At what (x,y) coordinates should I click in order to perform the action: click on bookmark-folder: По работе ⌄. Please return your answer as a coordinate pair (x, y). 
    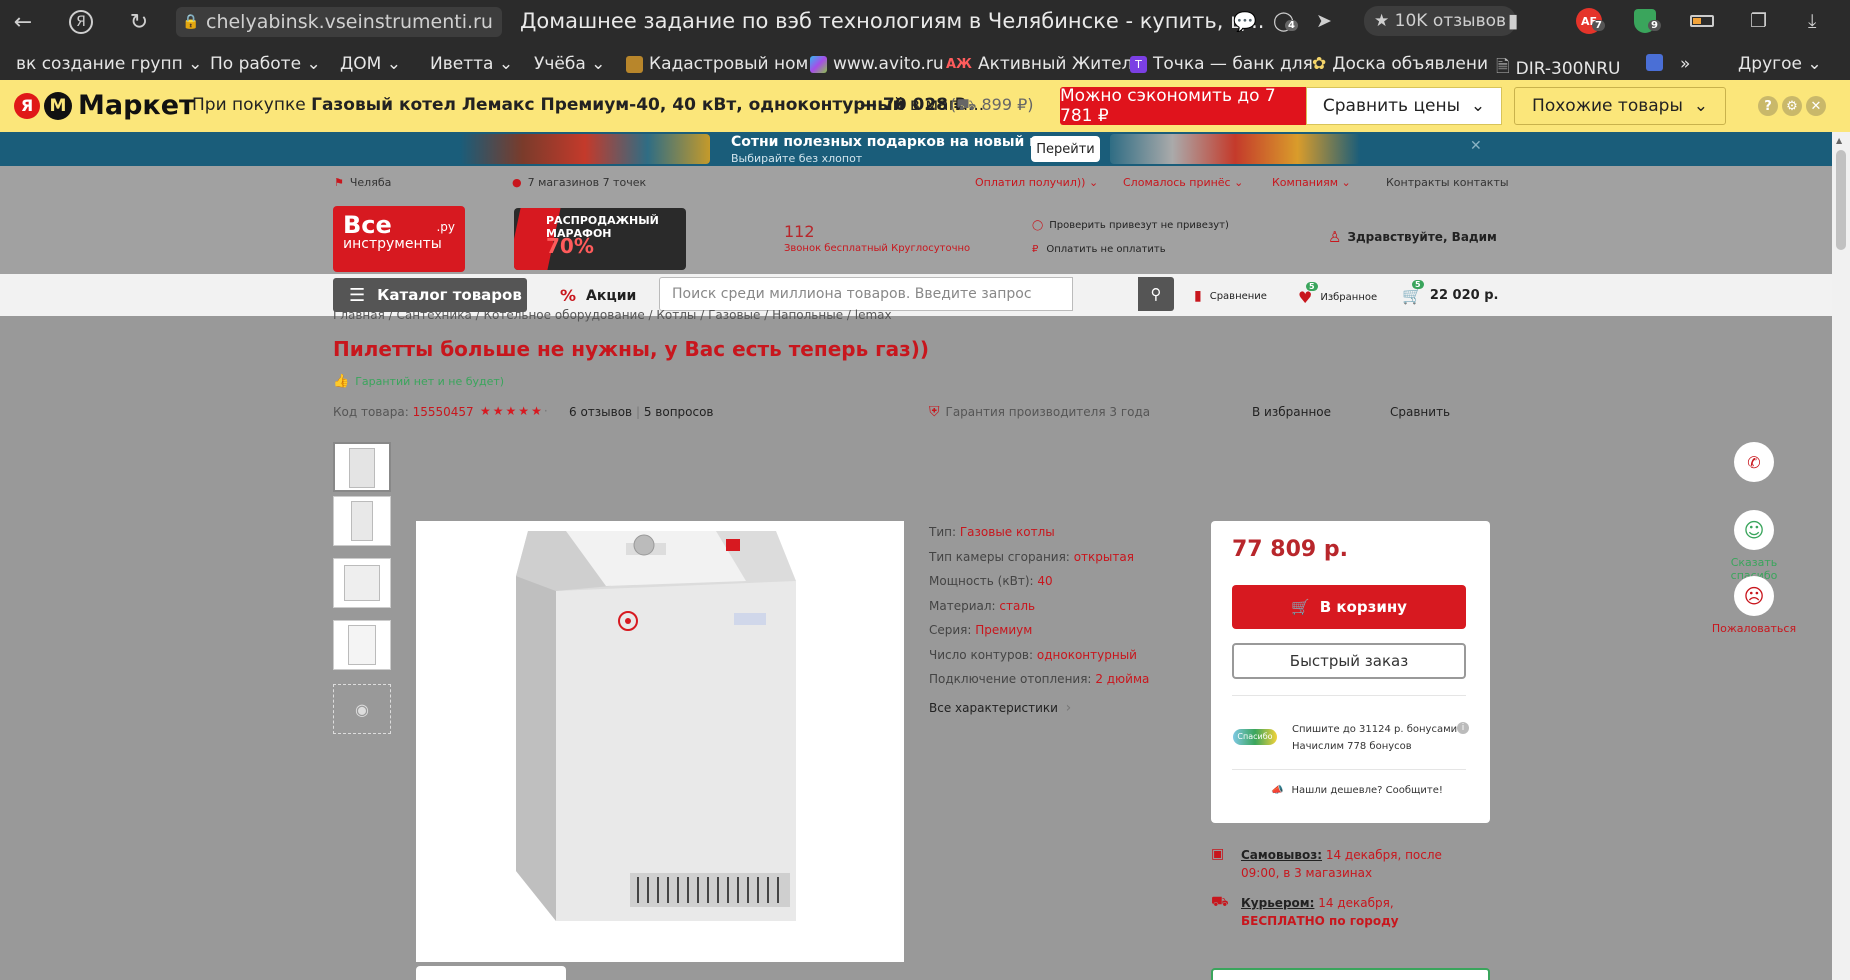
    Looking at the image, I should click on (265, 64).